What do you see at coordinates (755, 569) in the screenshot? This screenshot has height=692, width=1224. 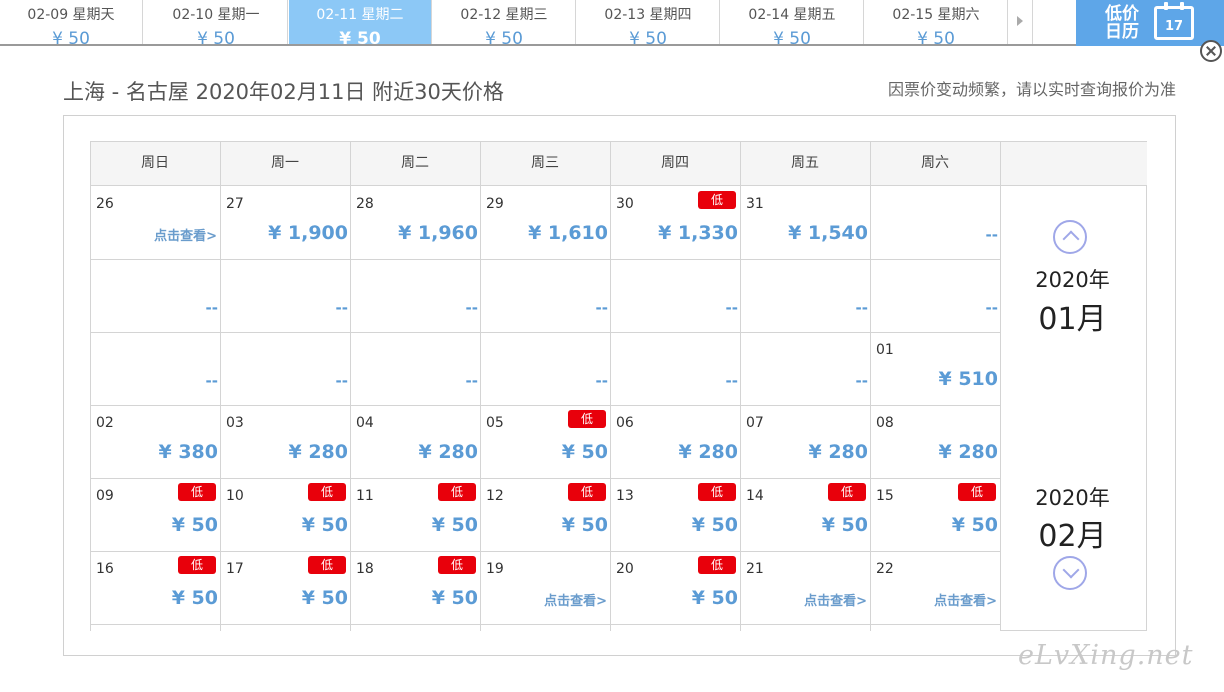 I see `day-number: 21` at bounding box center [755, 569].